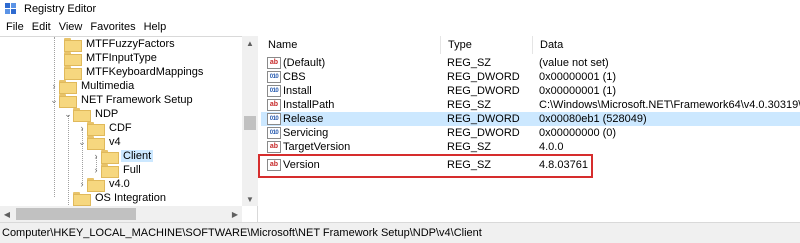 The width and height of the screenshot is (800, 243). Describe the element at coordinates (107, 114) in the screenshot. I see `tree-item-label: NDP` at that location.